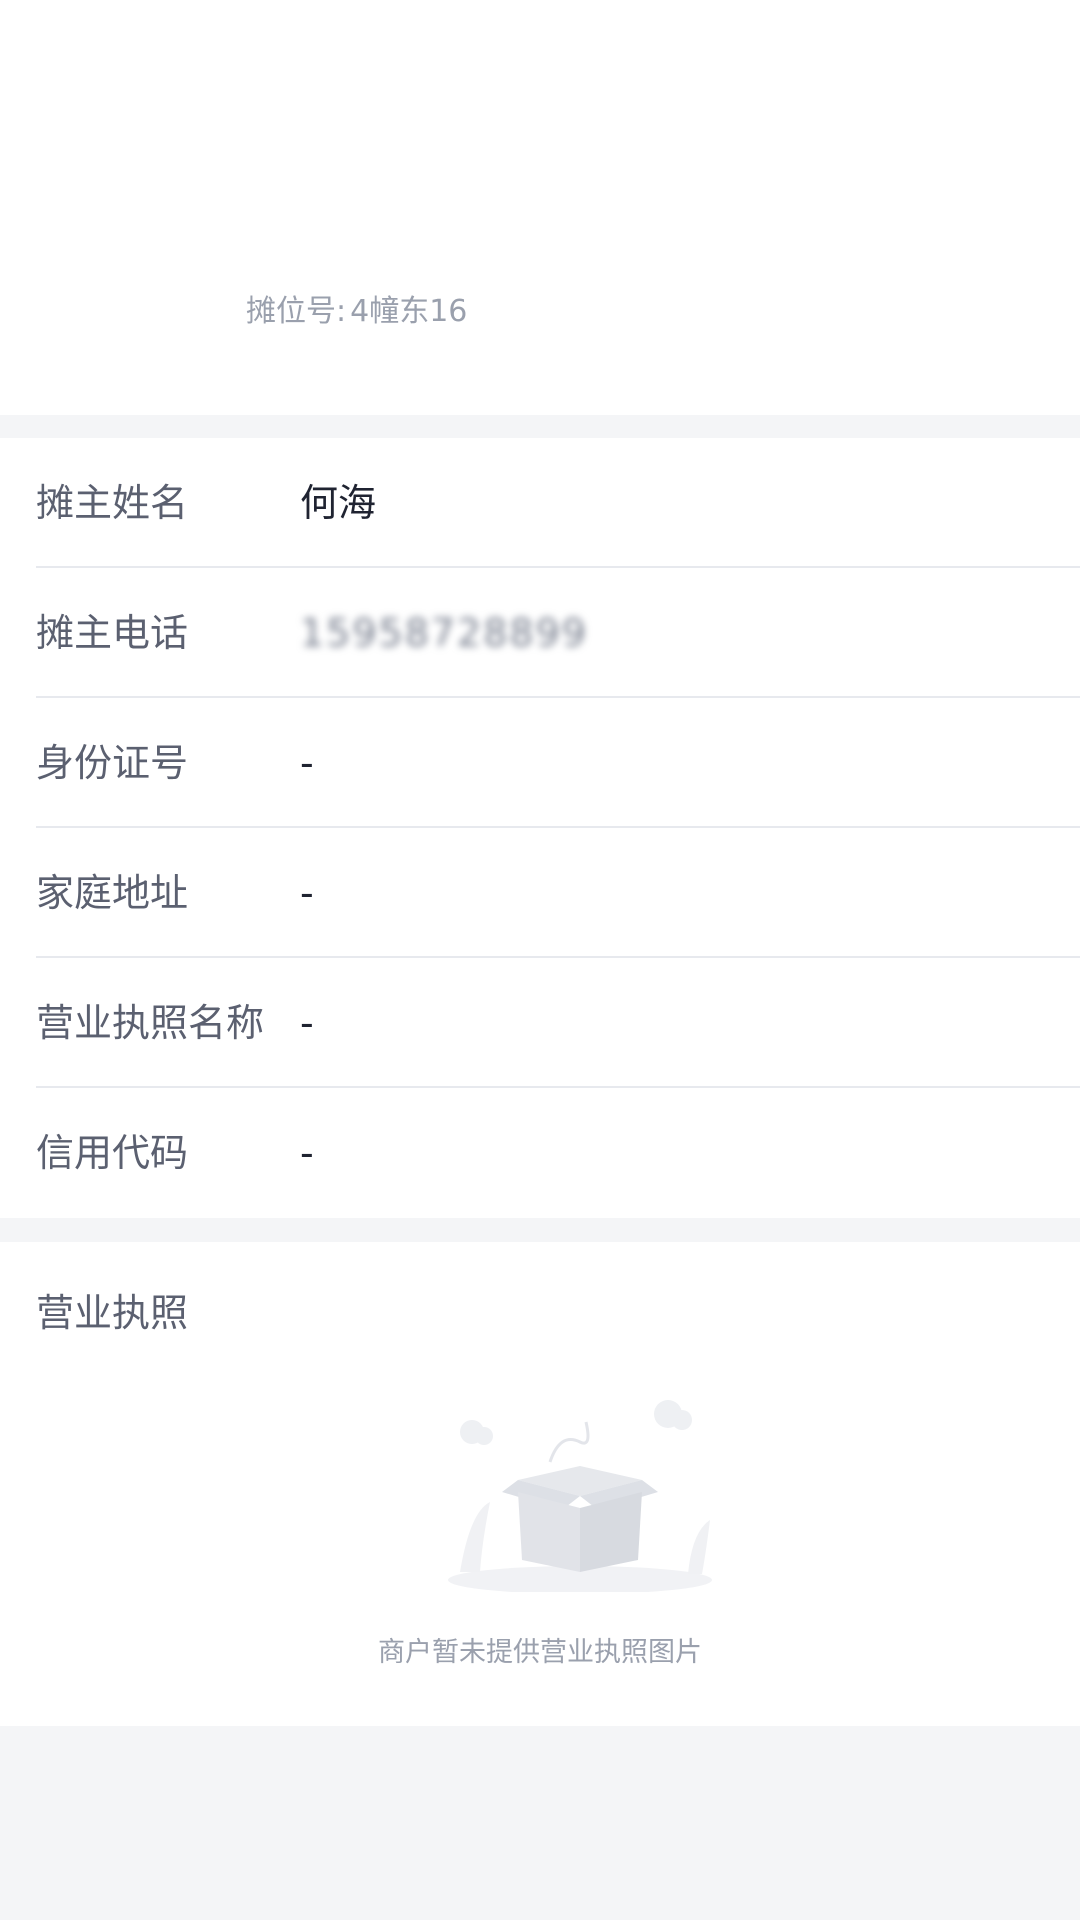 Image resolution: width=1080 pixels, height=1920 pixels. What do you see at coordinates (540, 1153) in the screenshot?
I see `info-row-credit-code: 信用代码 -` at bounding box center [540, 1153].